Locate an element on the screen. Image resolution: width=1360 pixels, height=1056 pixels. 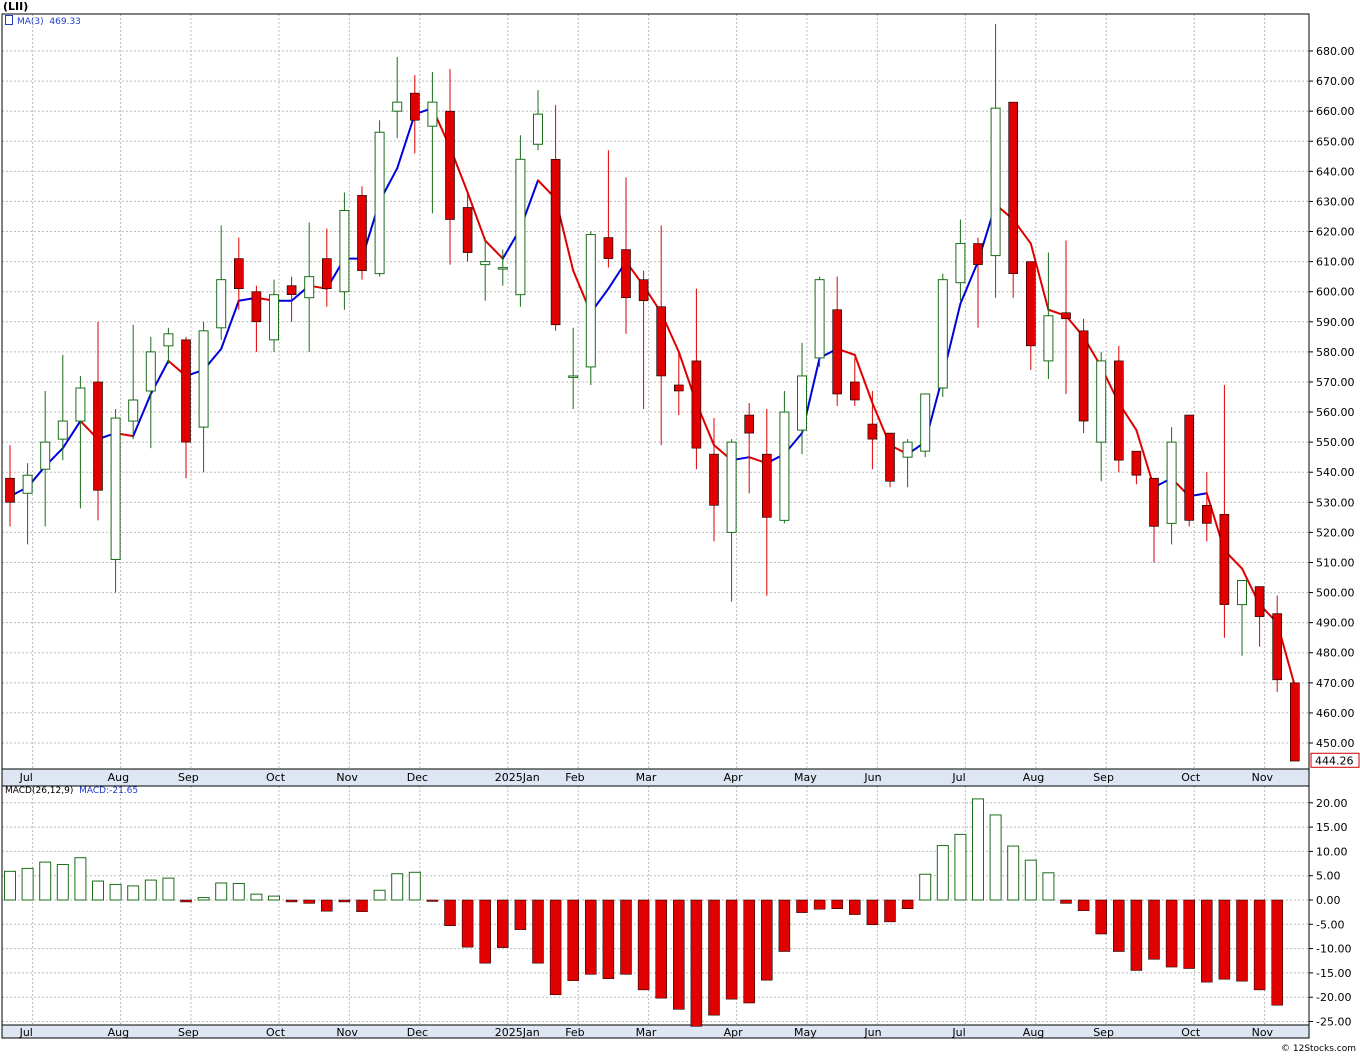
price-tick-label: 630.00 is located at coordinates (1335, 201).